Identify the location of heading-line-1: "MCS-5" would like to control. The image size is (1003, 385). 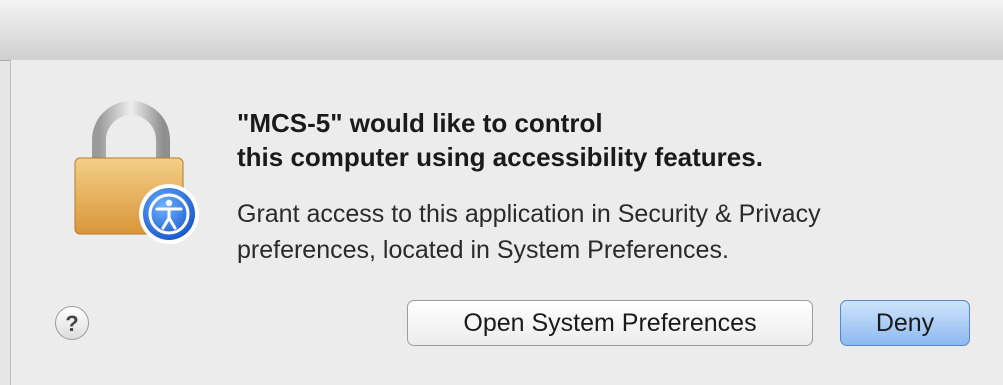
(420, 123).